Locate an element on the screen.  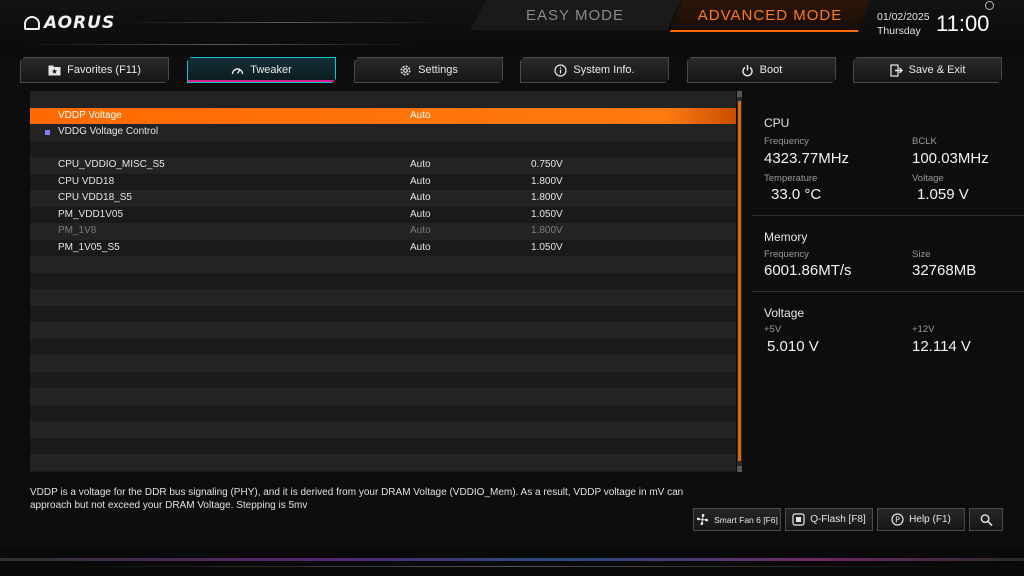
advanced-mode-tab: ADVANCED MODE is located at coordinates (770, 16).